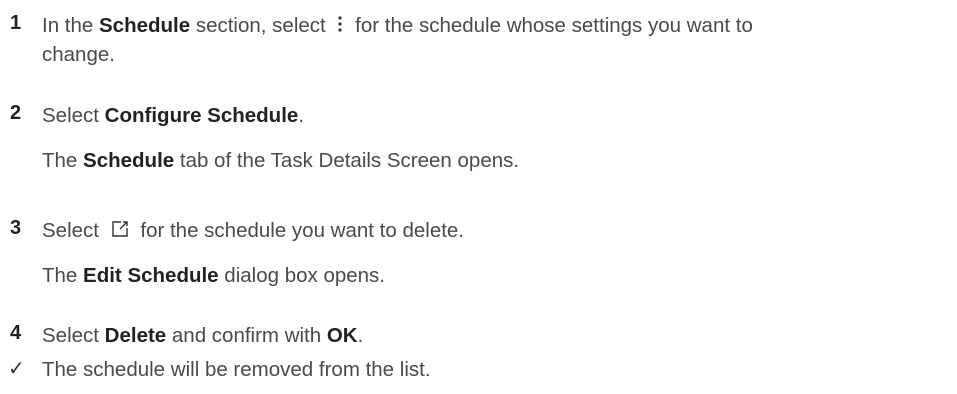  Describe the element at coordinates (301, 275) in the screenshot. I see `text-run: dialog box opens.` at that location.